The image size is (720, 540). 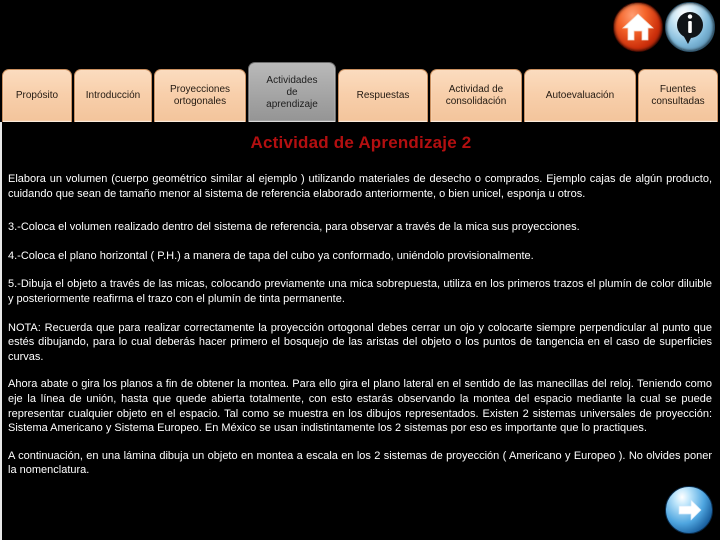 I want to click on tab-5: Actividad de consolidación, so click(x=476, y=95).